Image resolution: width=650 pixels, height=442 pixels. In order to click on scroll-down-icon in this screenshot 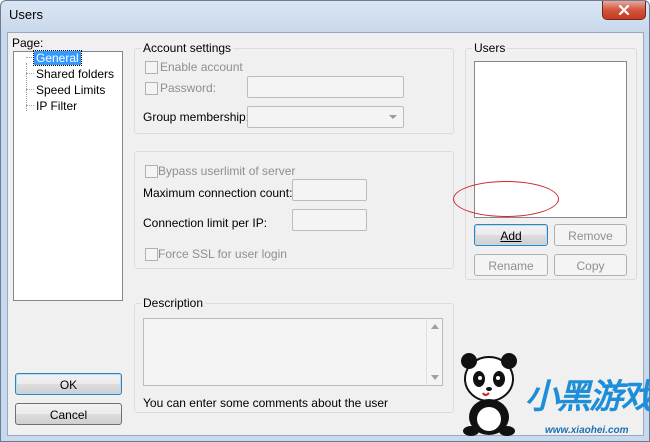, I will do `click(435, 377)`.